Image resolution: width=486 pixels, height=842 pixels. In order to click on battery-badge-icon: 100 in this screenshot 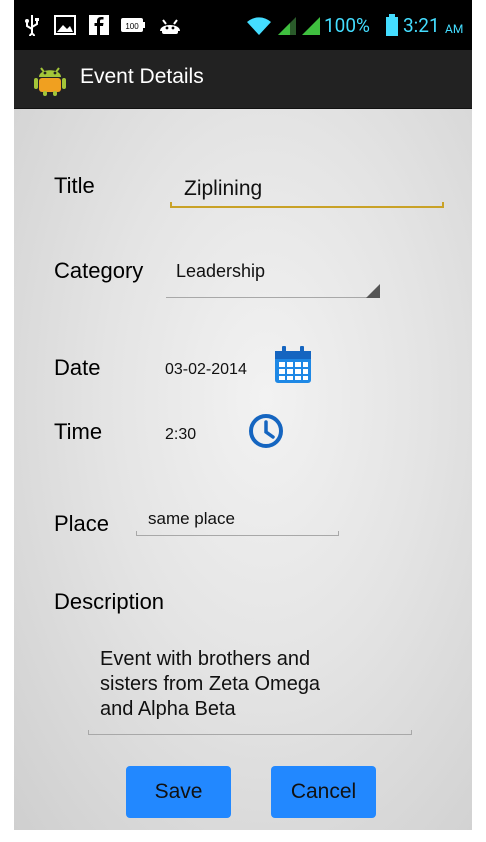, I will do `click(133, 25)`.